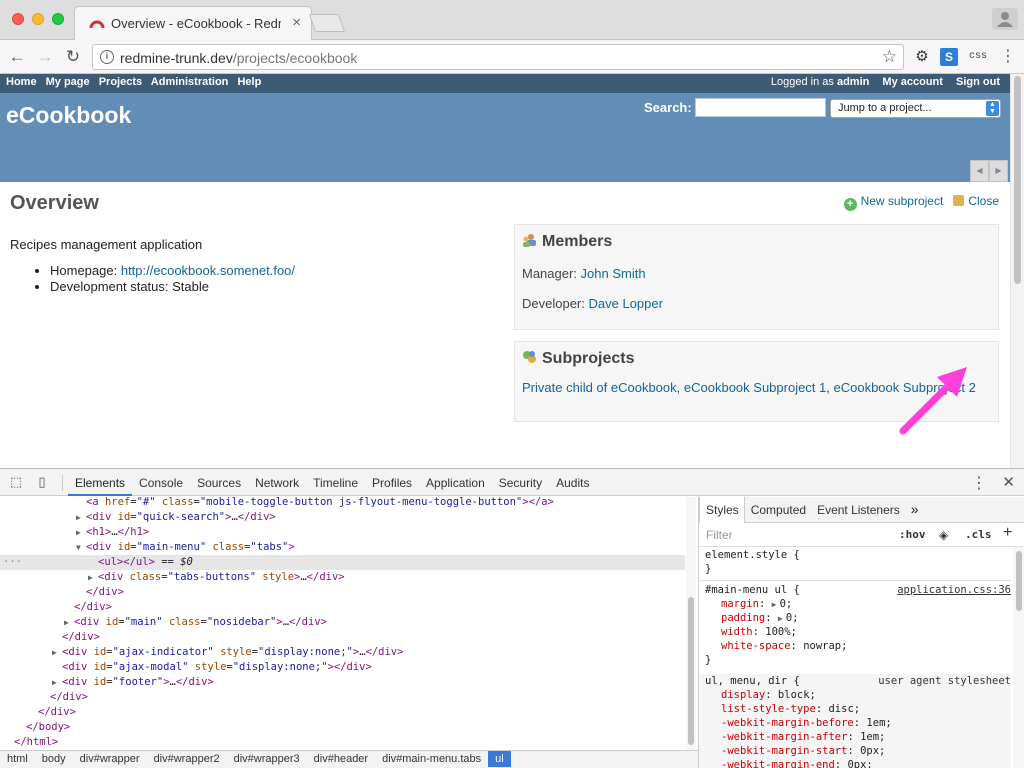 Image resolution: width=1024 pixels, height=768 pixels. Describe the element at coordinates (267, 759) in the screenshot. I see `breadcrumb-item: div#wrapper3` at that location.